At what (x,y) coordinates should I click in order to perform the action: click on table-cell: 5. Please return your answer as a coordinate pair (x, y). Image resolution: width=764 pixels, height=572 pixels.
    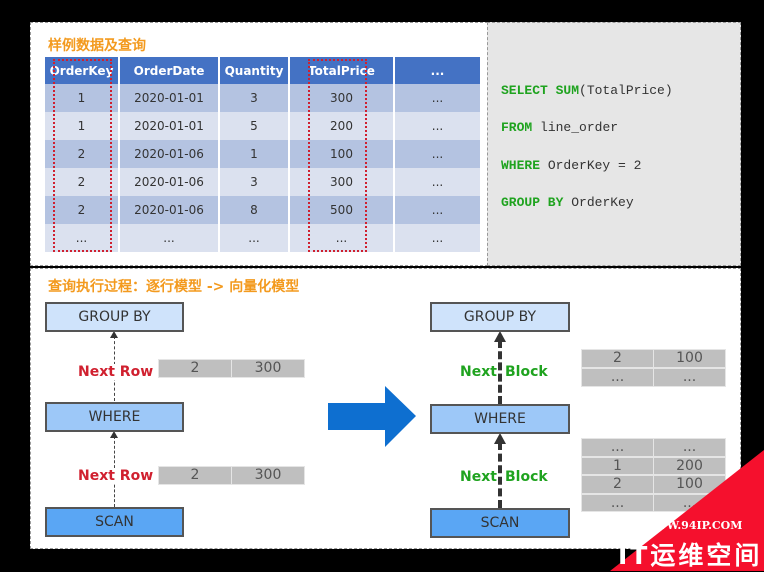
    Looking at the image, I should click on (254, 126).